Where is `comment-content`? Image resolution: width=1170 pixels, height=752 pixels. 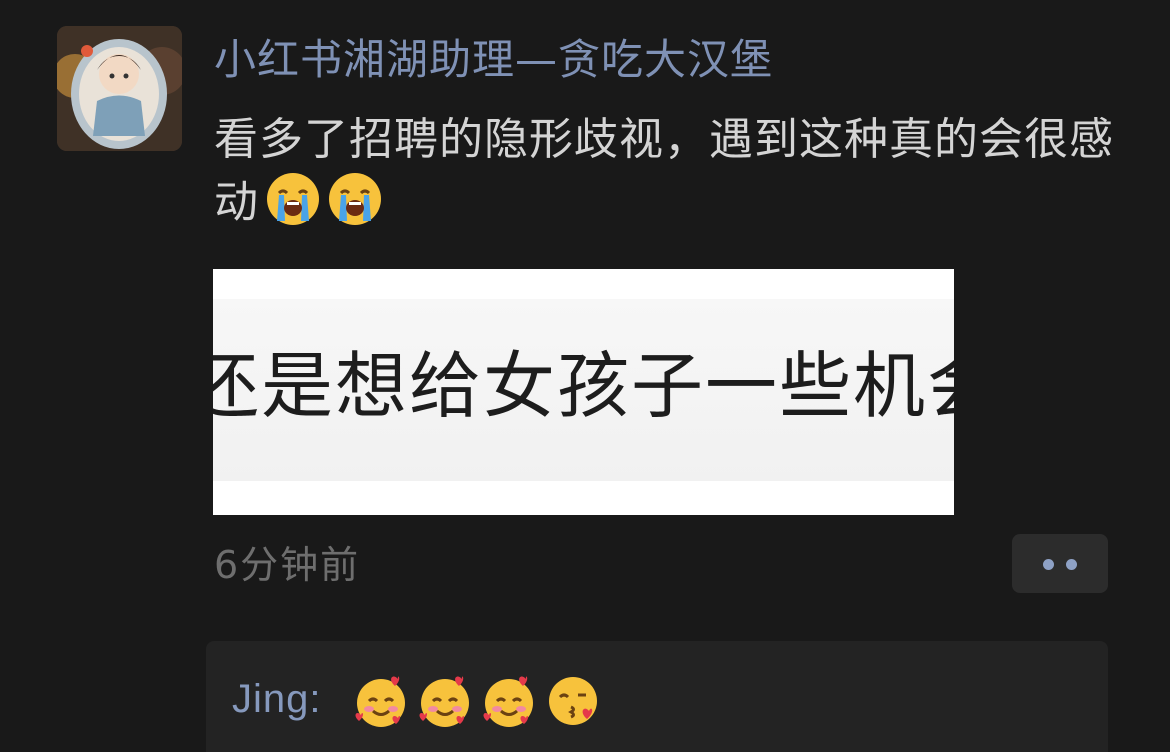 comment-content is located at coordinates (477, 701).